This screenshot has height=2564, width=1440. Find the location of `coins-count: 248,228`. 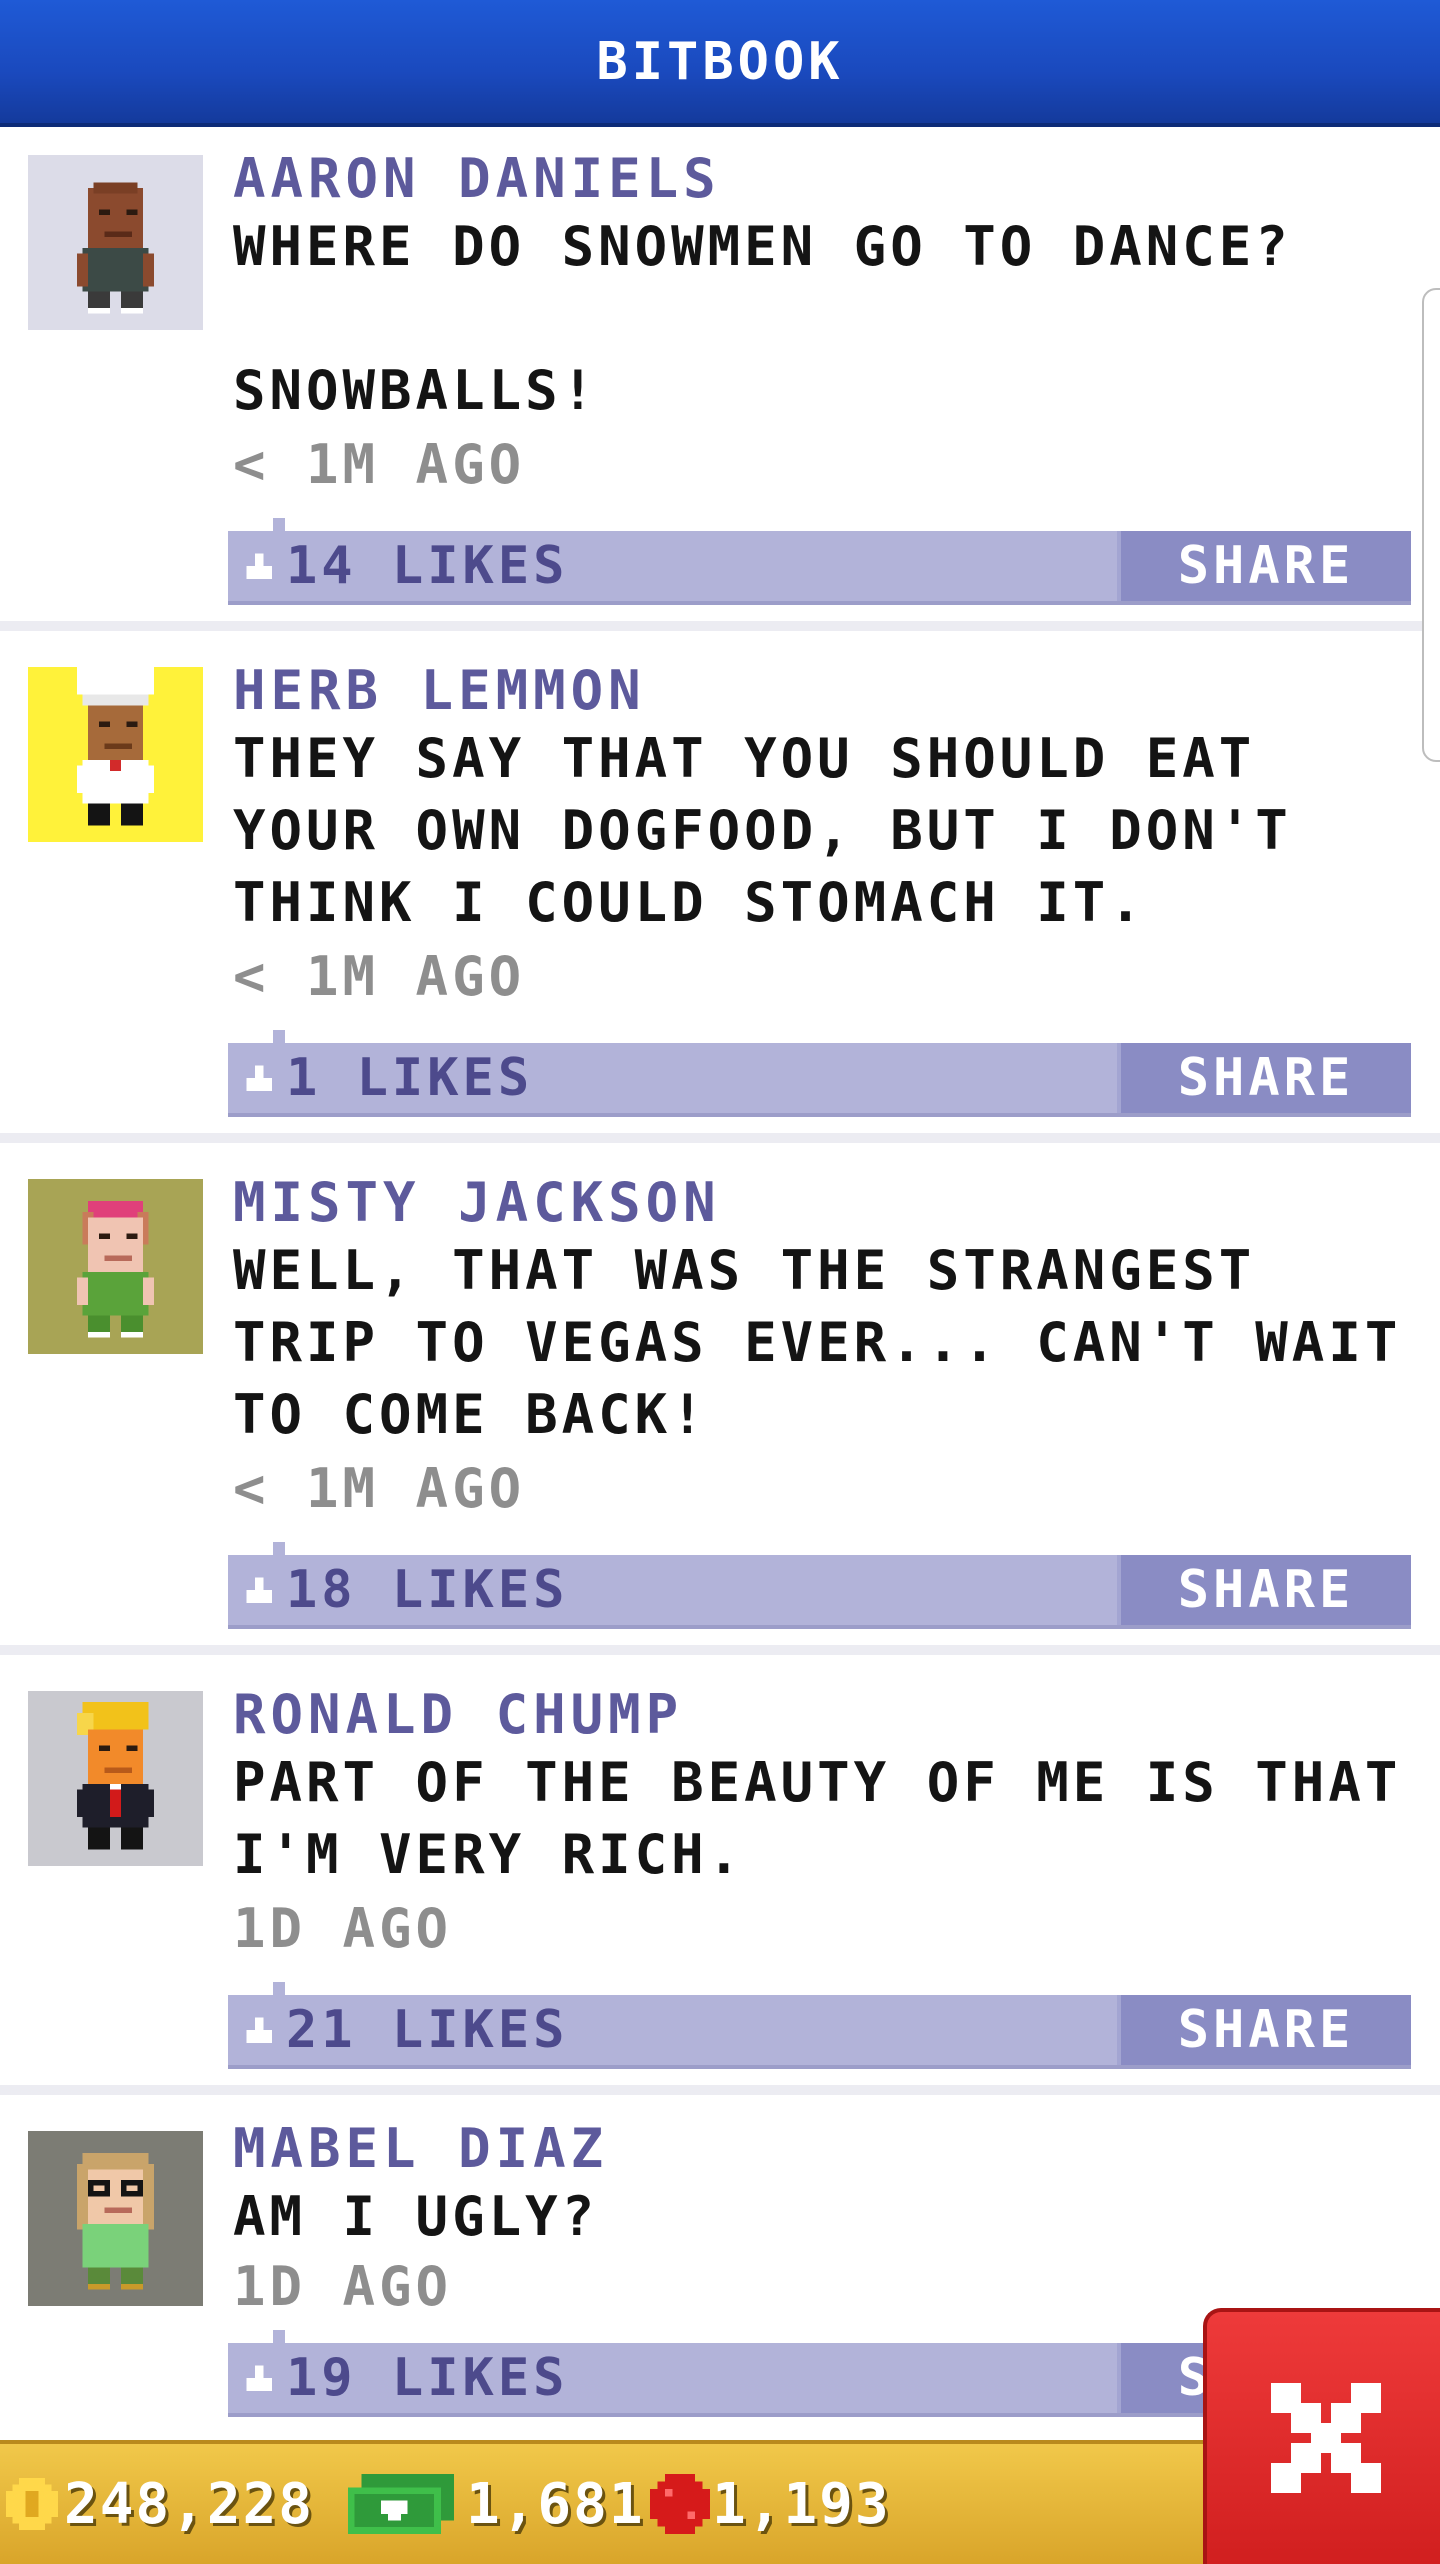

coins-count: 248,228 is located at coordinates (189, 2504).